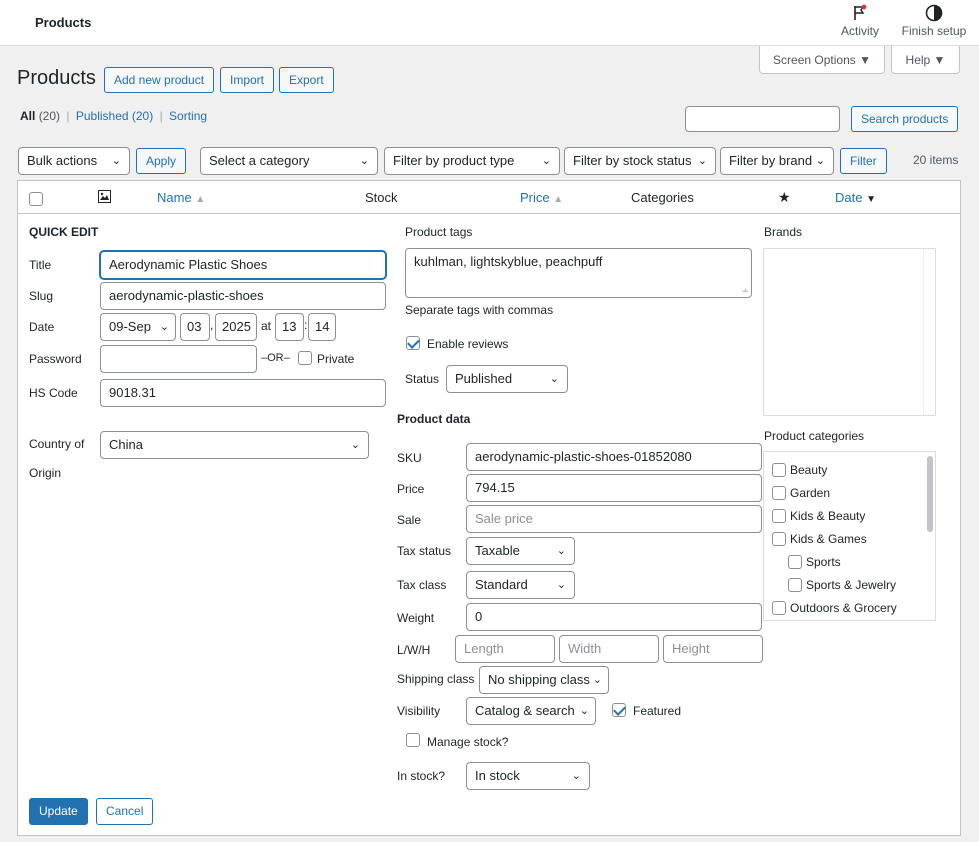  Describe the element at coordinates (507, 379) in the screenshot. I see `status-select: Published ⌄` at that location.